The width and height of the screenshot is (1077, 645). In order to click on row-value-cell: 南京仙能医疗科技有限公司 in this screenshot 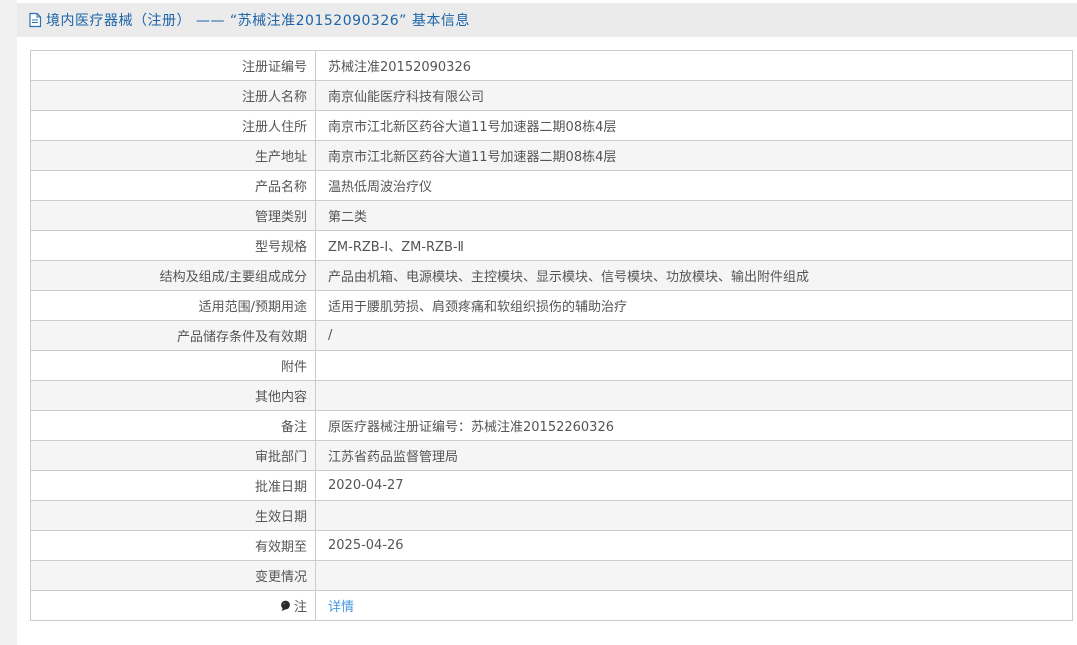, I will do `click(694, 95)`.